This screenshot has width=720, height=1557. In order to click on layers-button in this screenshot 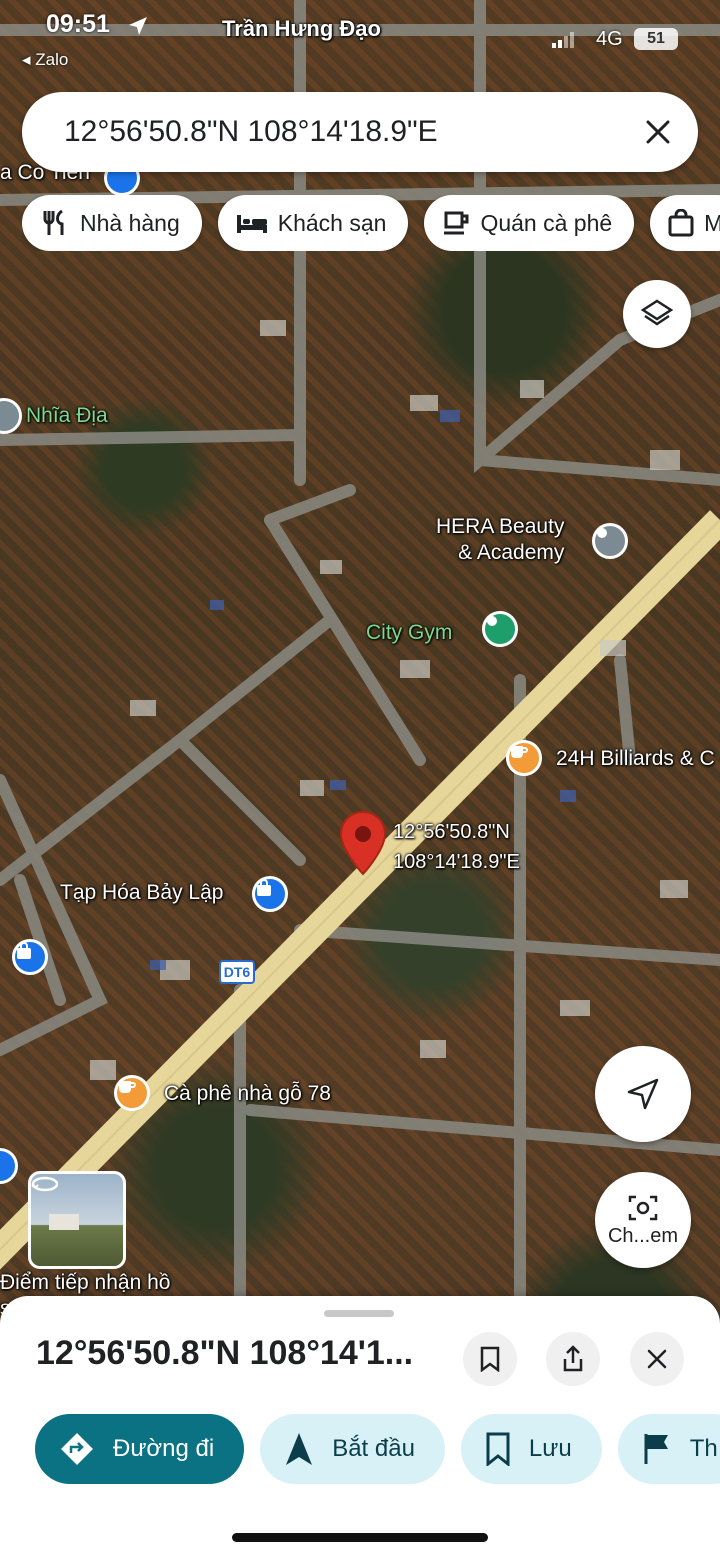, I will do `click(657, 314)`.